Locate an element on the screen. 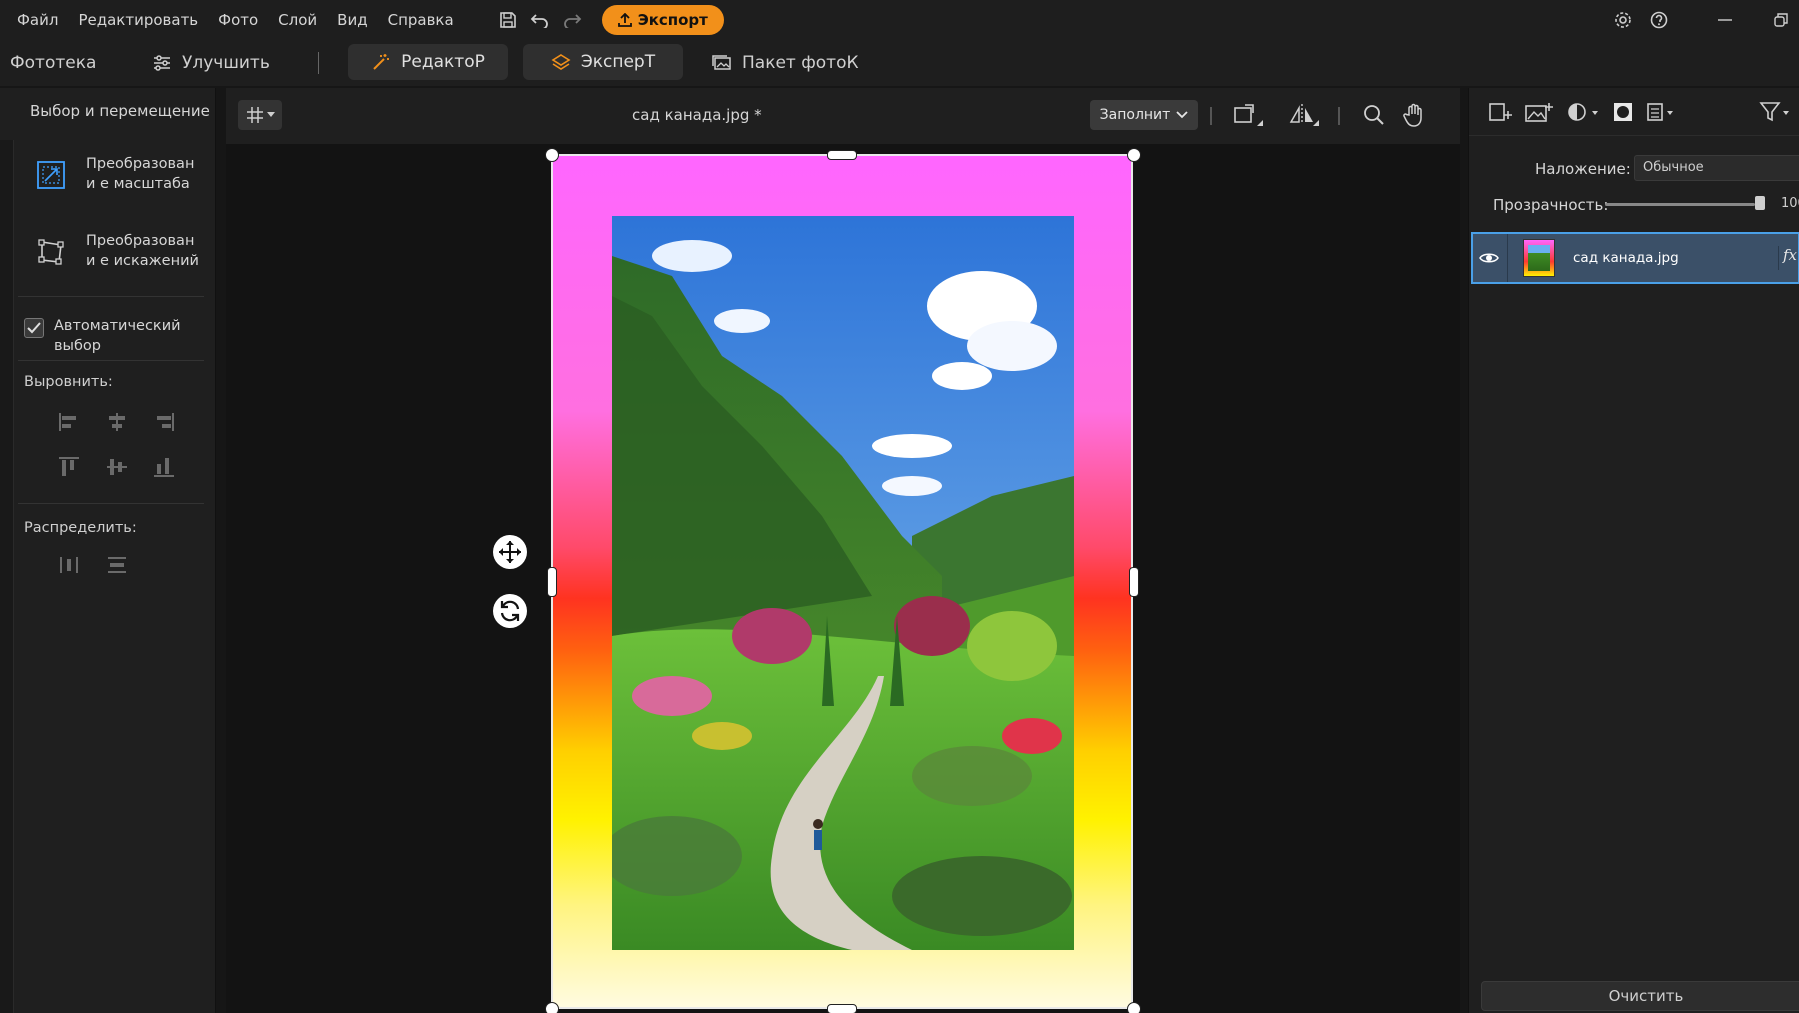  clear-button: Очистить is located at coordinates (1640, 996).